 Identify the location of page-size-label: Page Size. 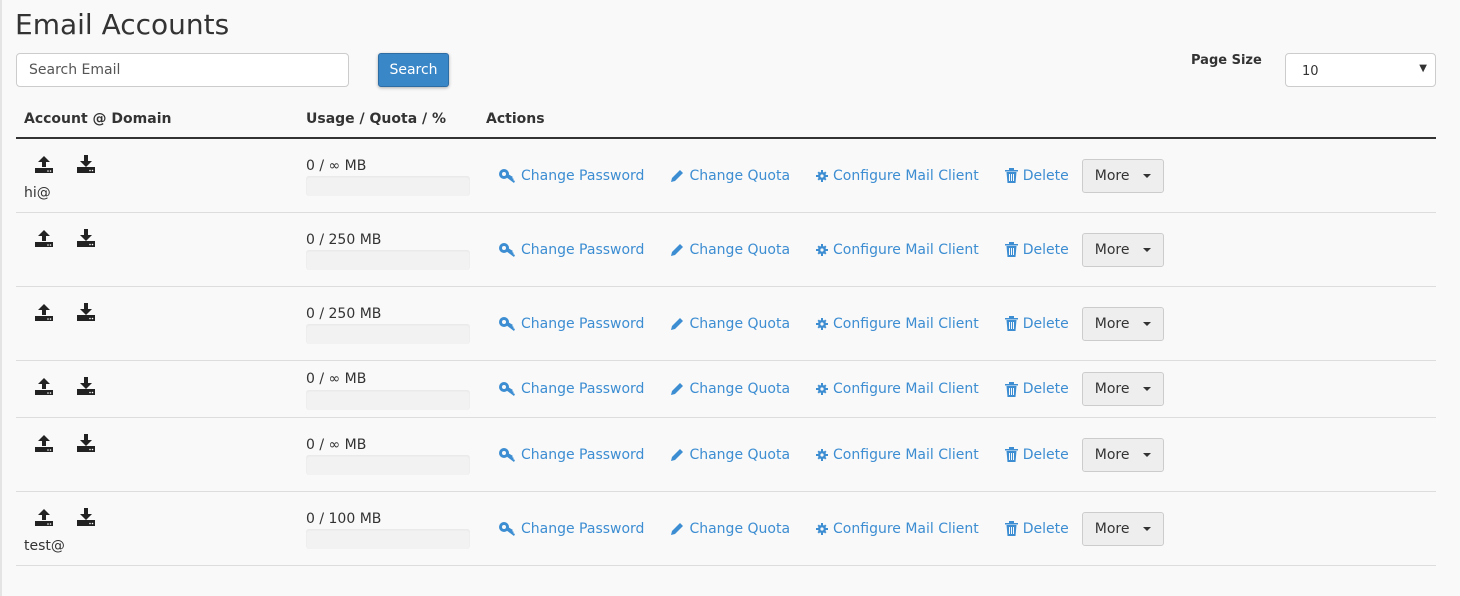
(1226, 60).